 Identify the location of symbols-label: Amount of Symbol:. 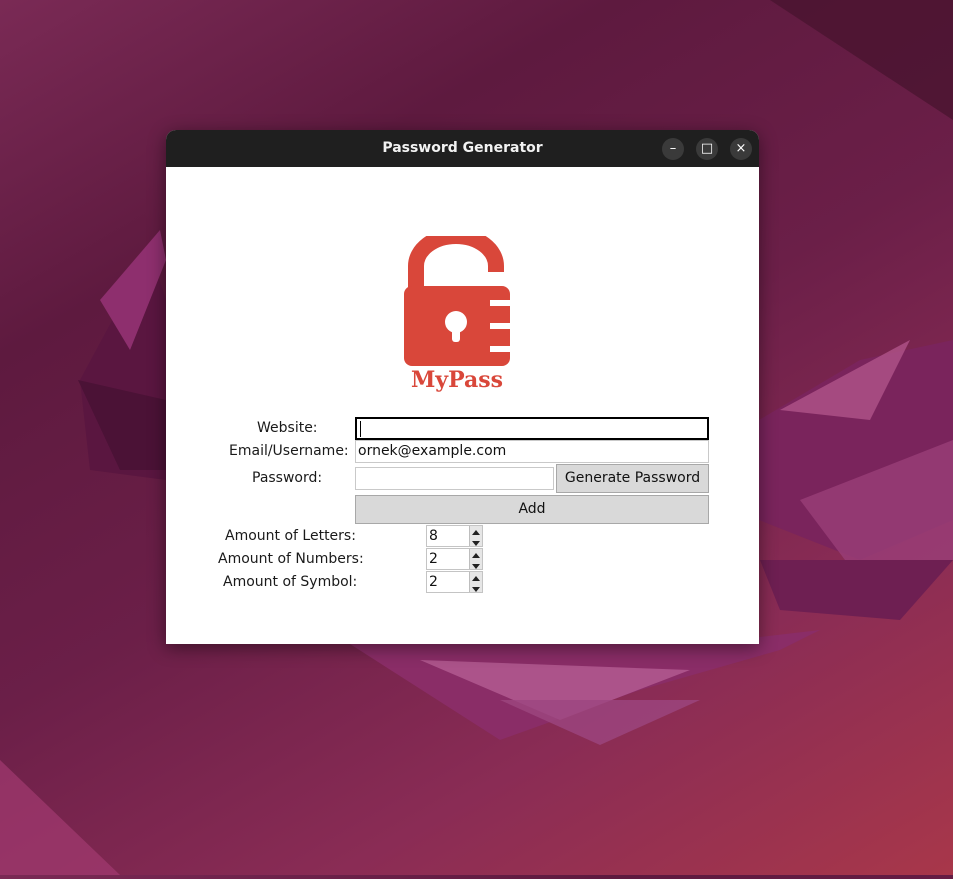
(290, 582).